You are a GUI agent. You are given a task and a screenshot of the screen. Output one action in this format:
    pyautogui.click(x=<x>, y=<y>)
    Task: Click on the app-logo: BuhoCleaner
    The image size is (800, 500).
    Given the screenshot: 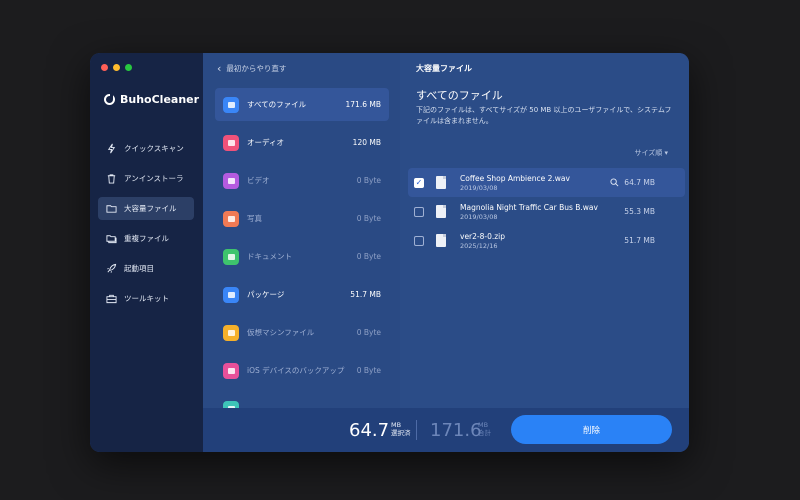 What is the action you would take?
    pyautogui.click(x=151, y=99)
    